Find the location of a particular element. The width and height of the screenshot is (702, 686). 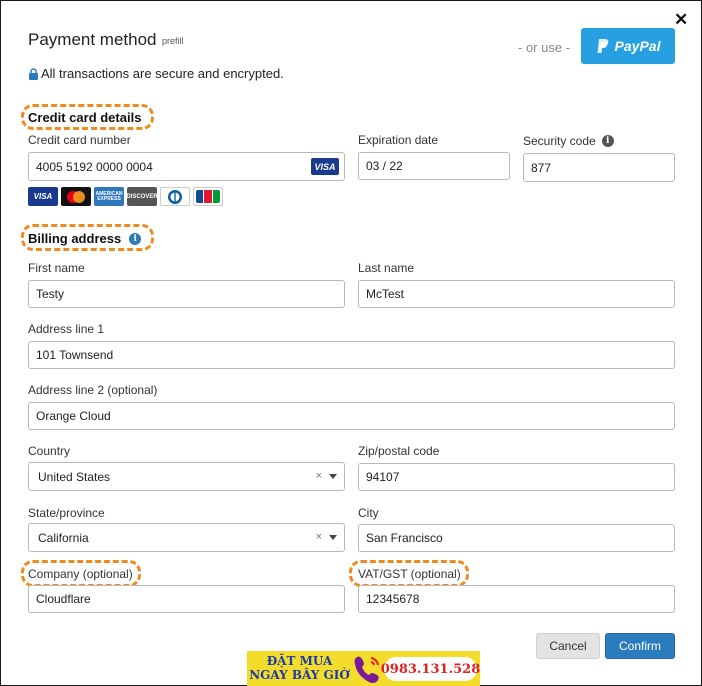

paypal-button: PayPal is located at coordinates (628, 46).